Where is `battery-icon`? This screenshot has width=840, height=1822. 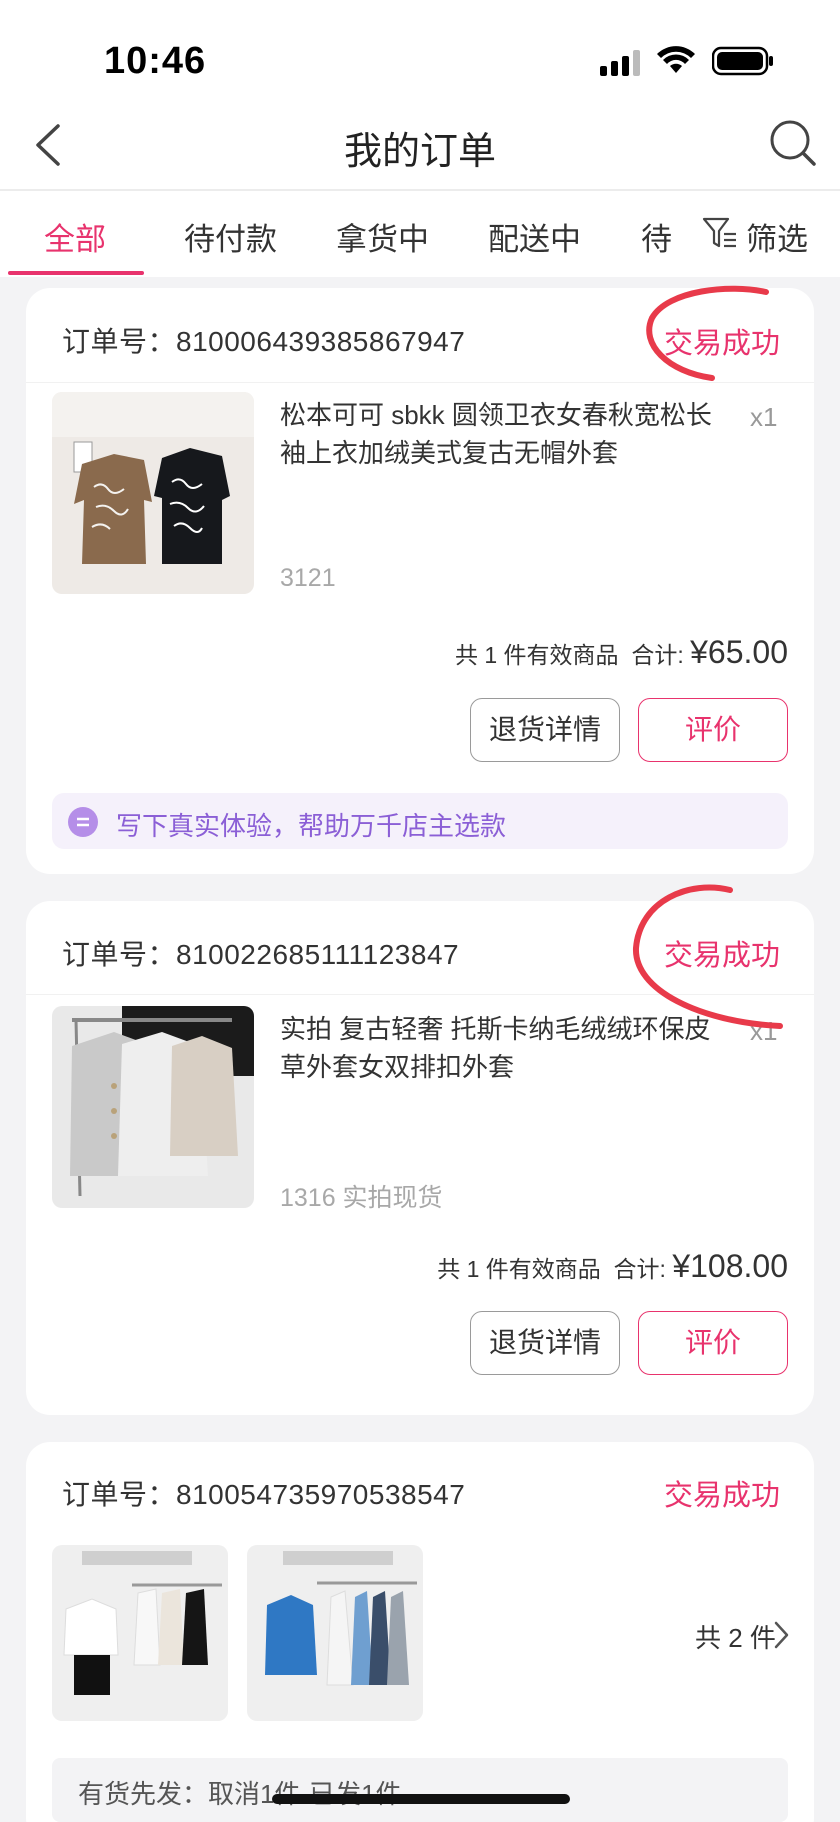 battery-icon is located at coordinates (742, 61).